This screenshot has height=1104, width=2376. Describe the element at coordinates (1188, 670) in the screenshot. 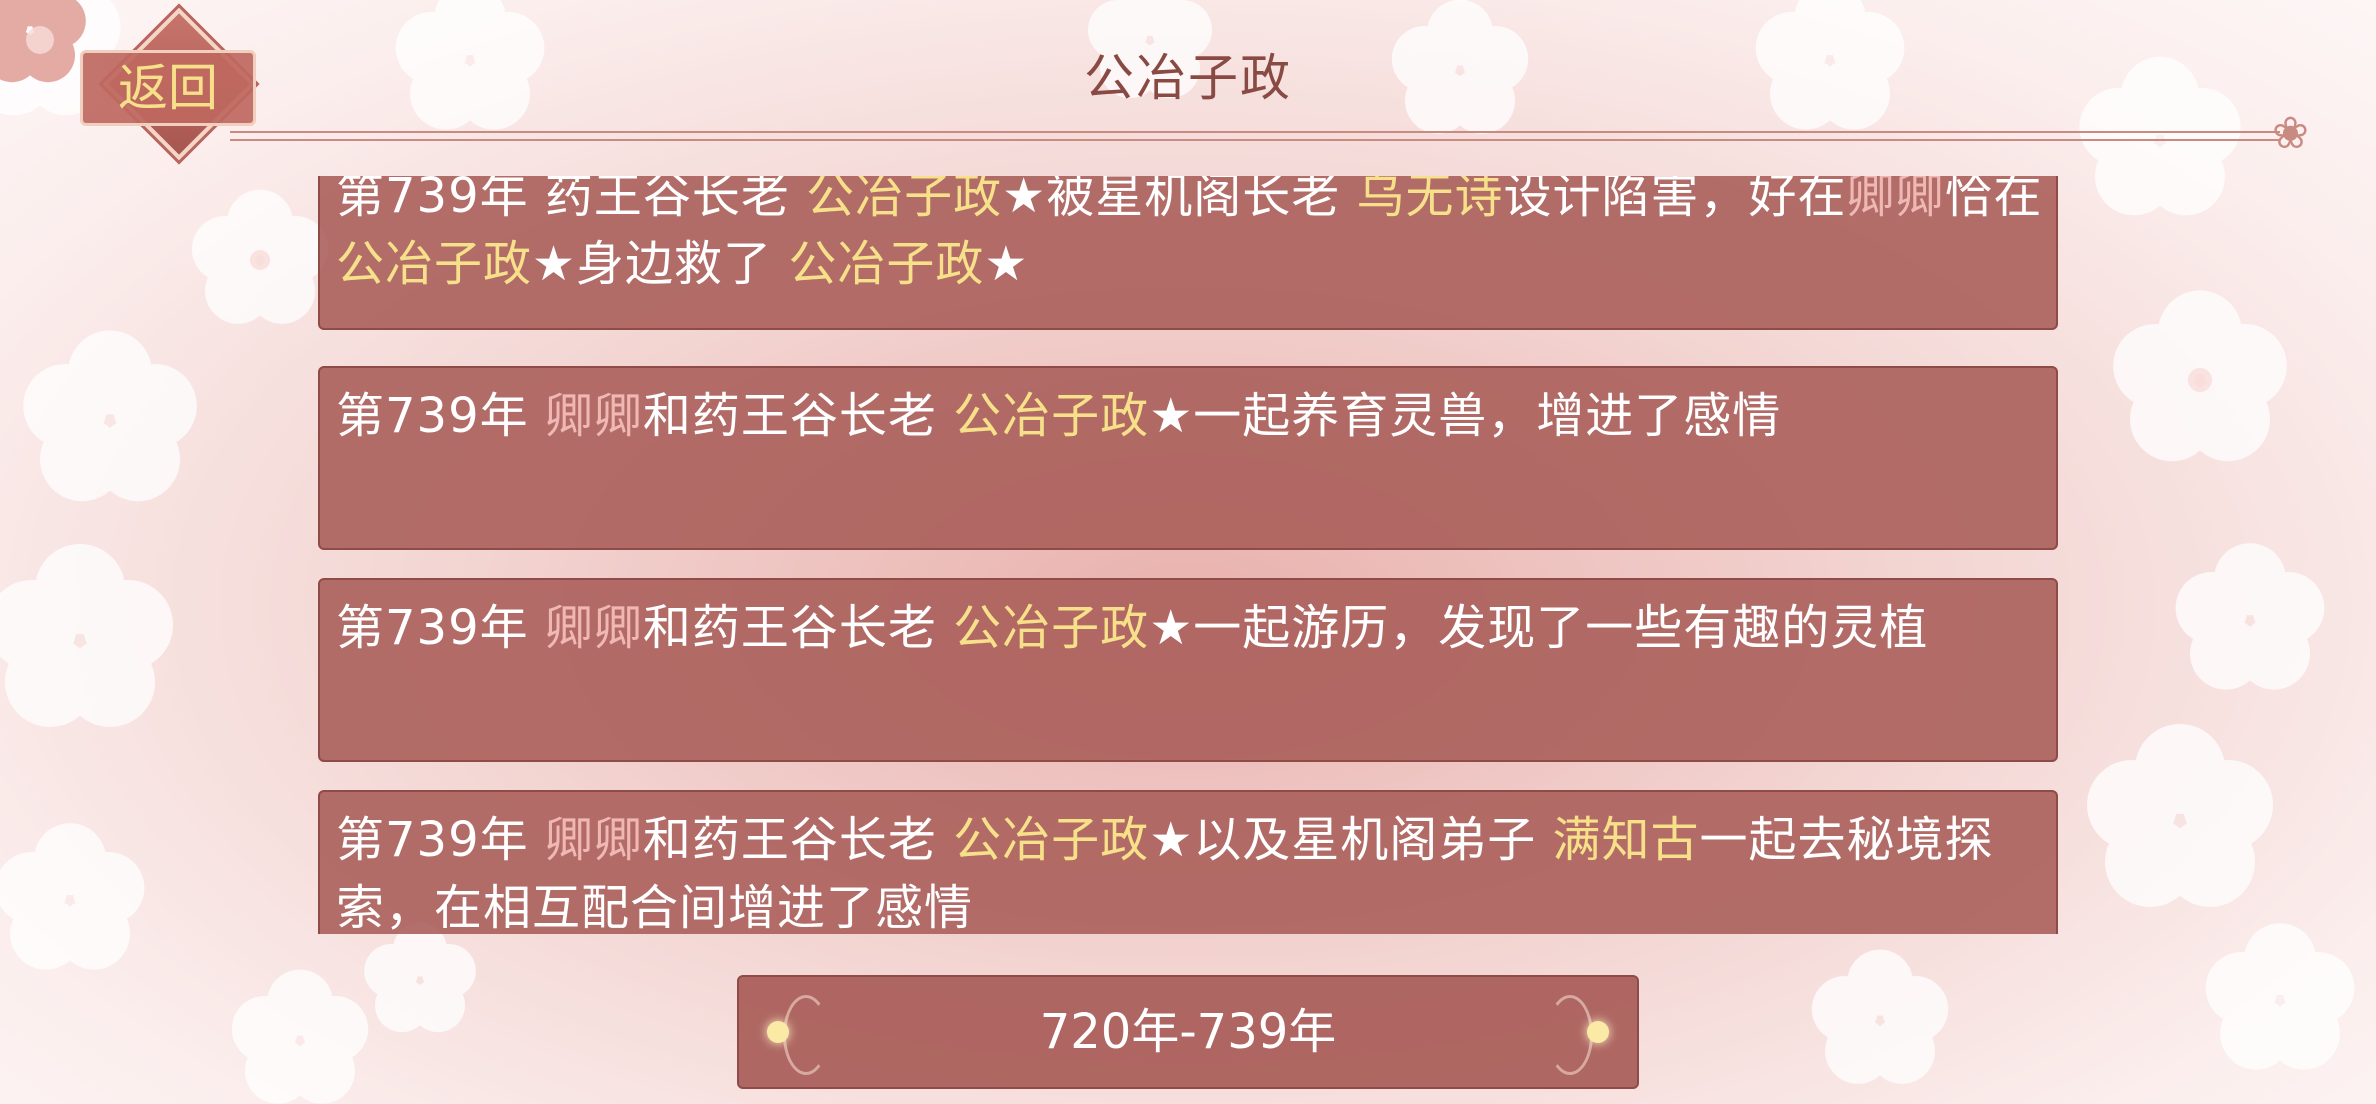

I see `event-entry: 第739年 卿卿和药王谷长老 公冶子政★一起游历，发现了一些有趣的灵植` at that location.